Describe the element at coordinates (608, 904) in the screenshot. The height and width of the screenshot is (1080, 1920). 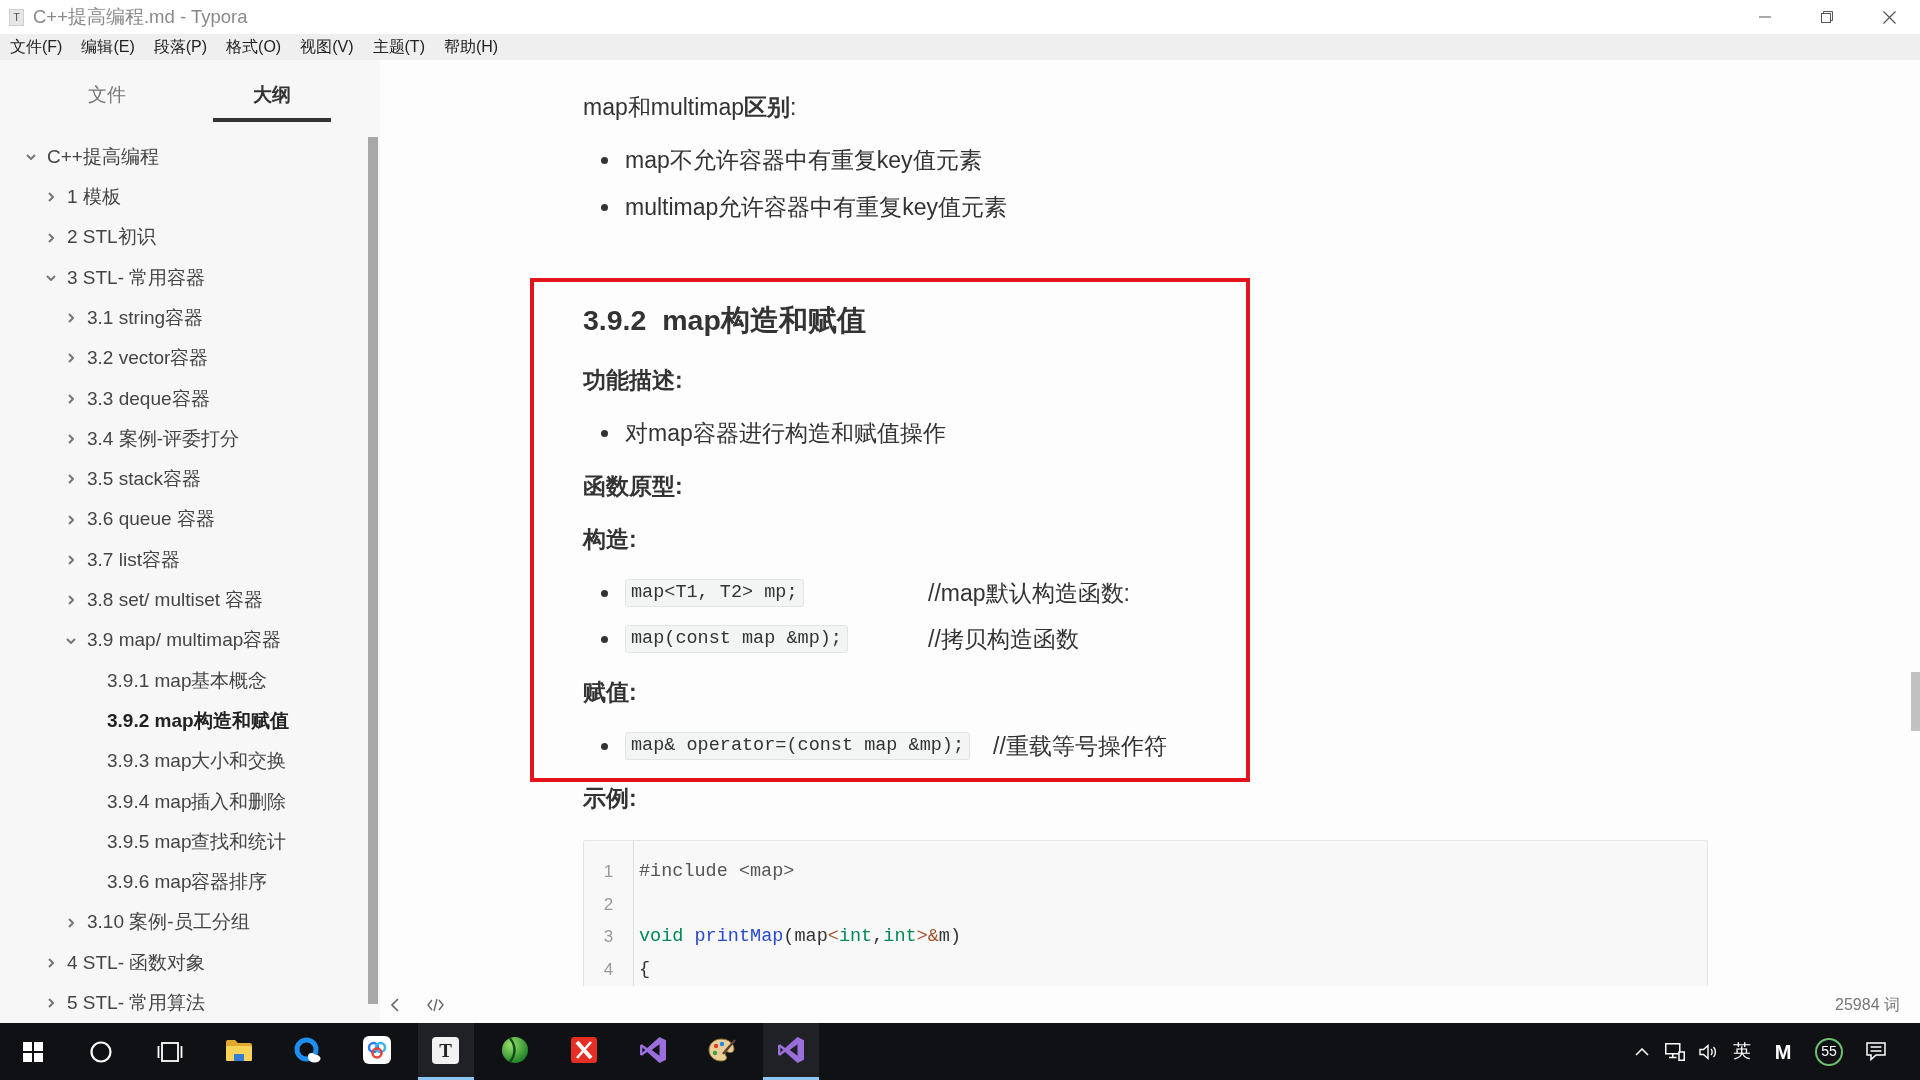
I see `line-number: 2` at that location.